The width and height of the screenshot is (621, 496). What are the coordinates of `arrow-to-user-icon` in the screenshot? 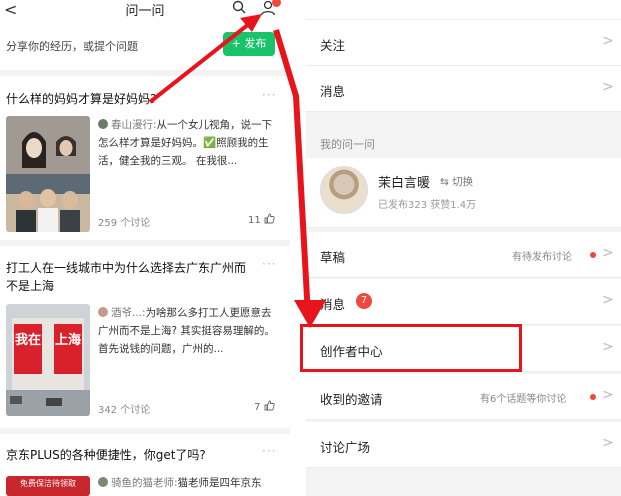 It's located at (202, 61).